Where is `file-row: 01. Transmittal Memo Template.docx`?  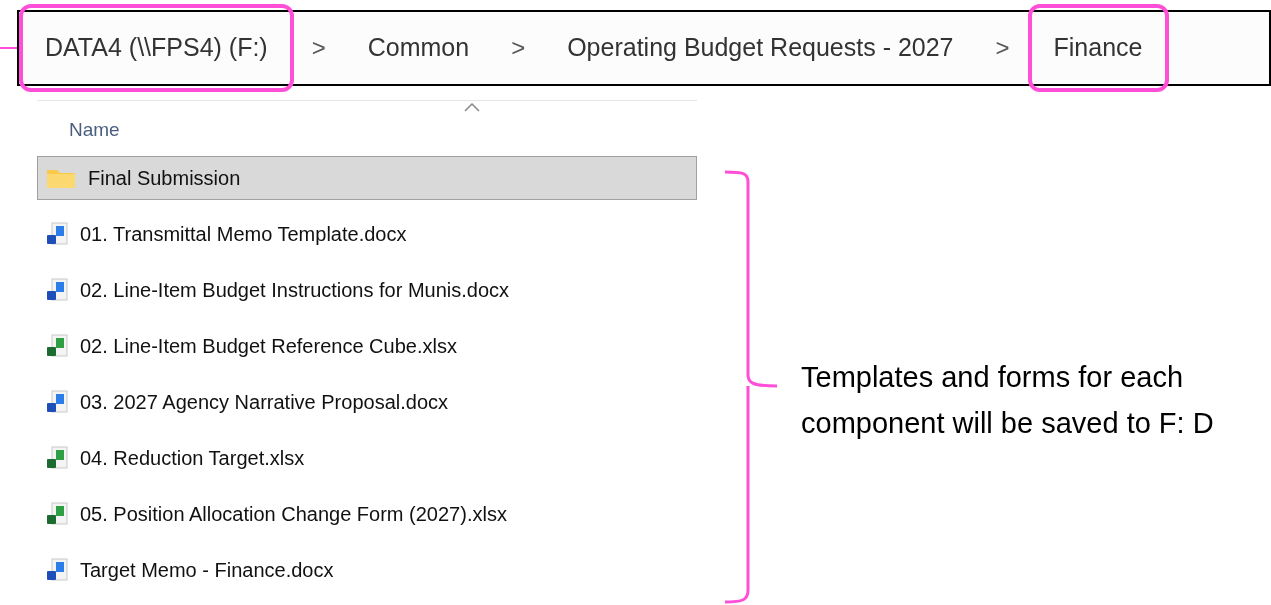
file-row: 01. Transmittal Memo Template.docx is located at coordinates (367, 234).